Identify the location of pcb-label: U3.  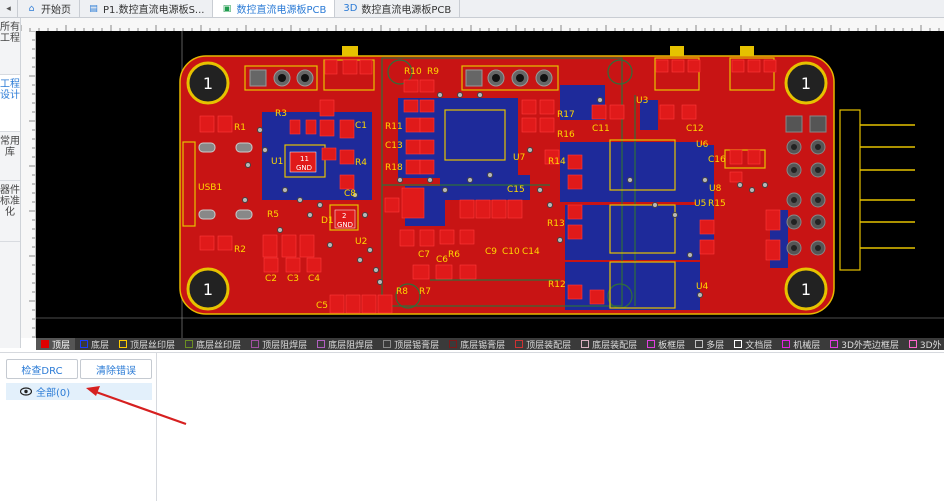
(642, 101).